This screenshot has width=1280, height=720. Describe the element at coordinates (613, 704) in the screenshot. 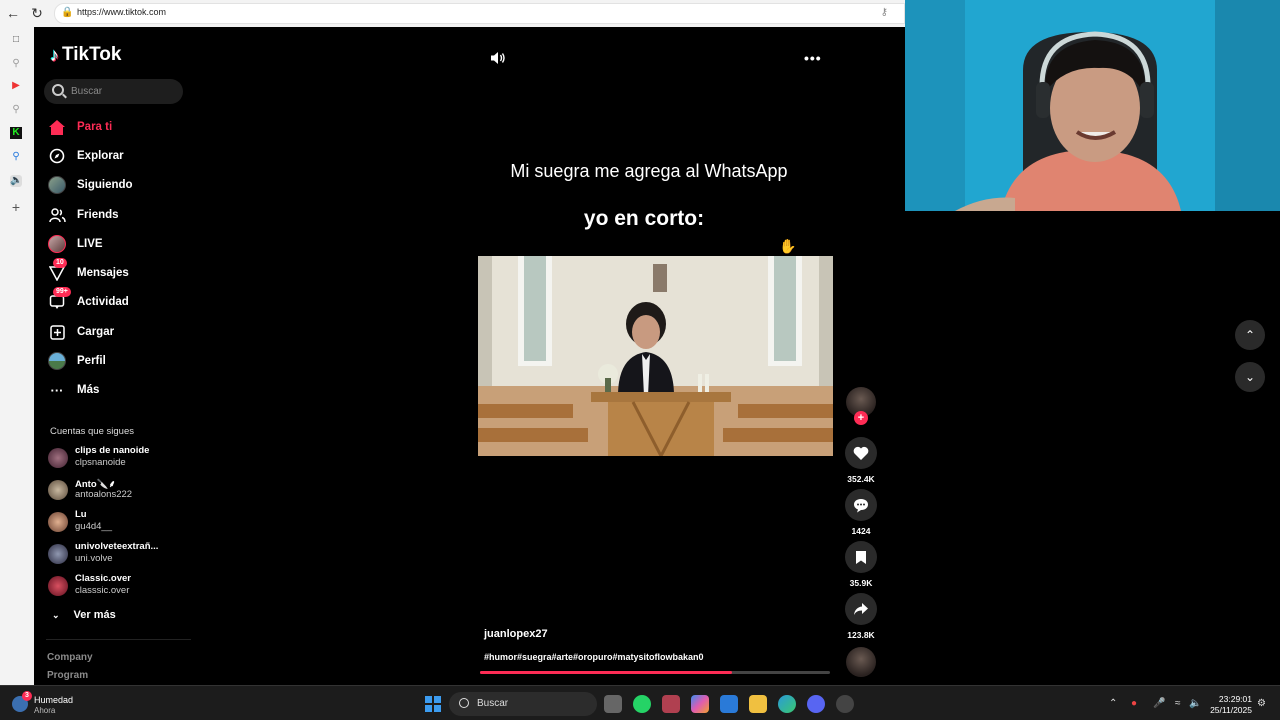

I see `task-view-icon` at that location.